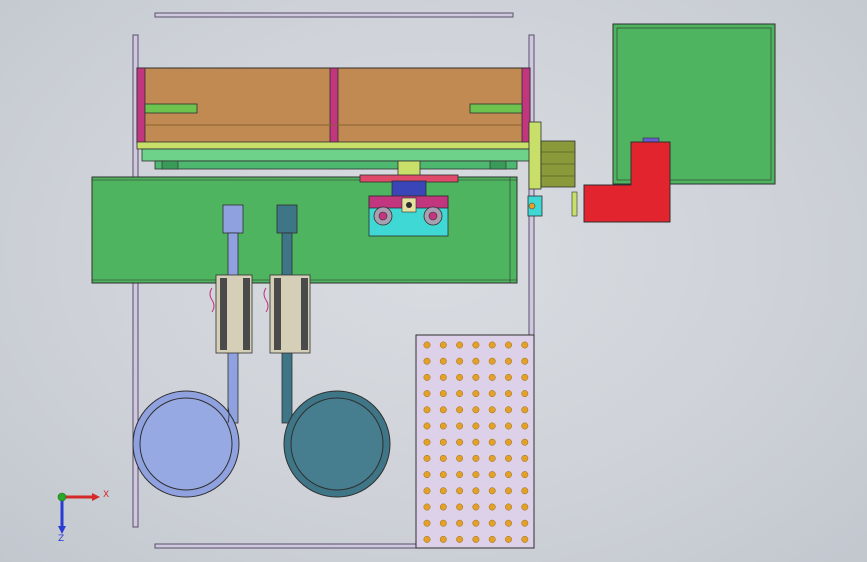 The image size is (867, 562). Describe the element at coordinates (409, 198) in the screenshot. I see `carriage-block` at that location.